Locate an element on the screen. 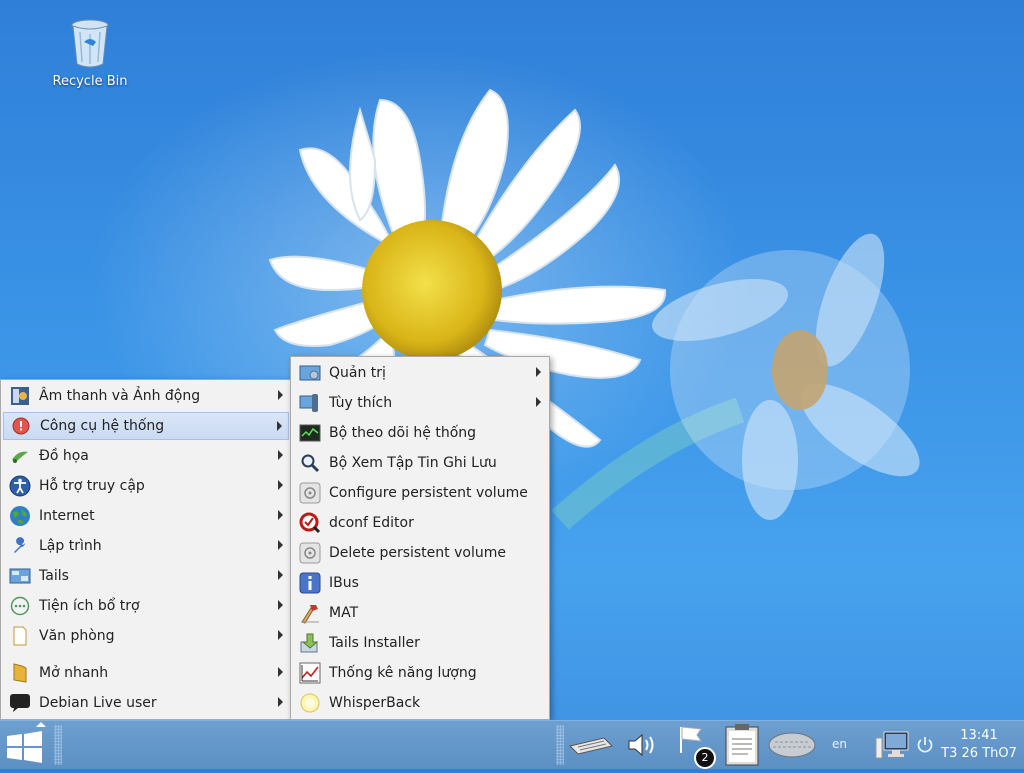 This screenshot has height=773, width=1024. clock-time: 13:41 is located at coordinates (979, 735).